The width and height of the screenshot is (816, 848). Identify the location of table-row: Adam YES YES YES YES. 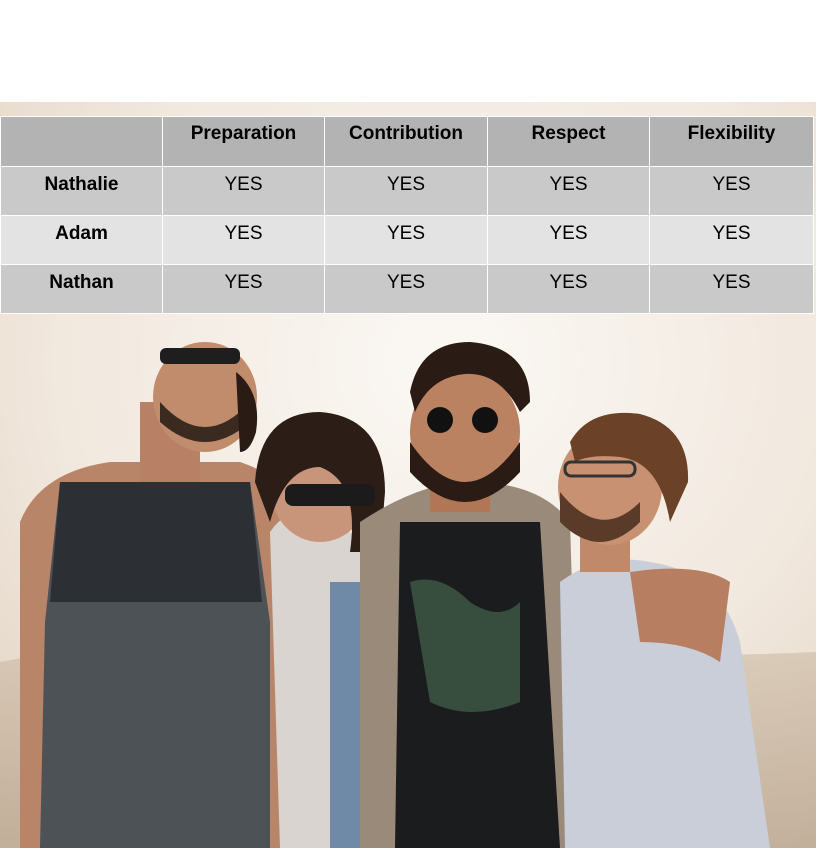
(407, 240).